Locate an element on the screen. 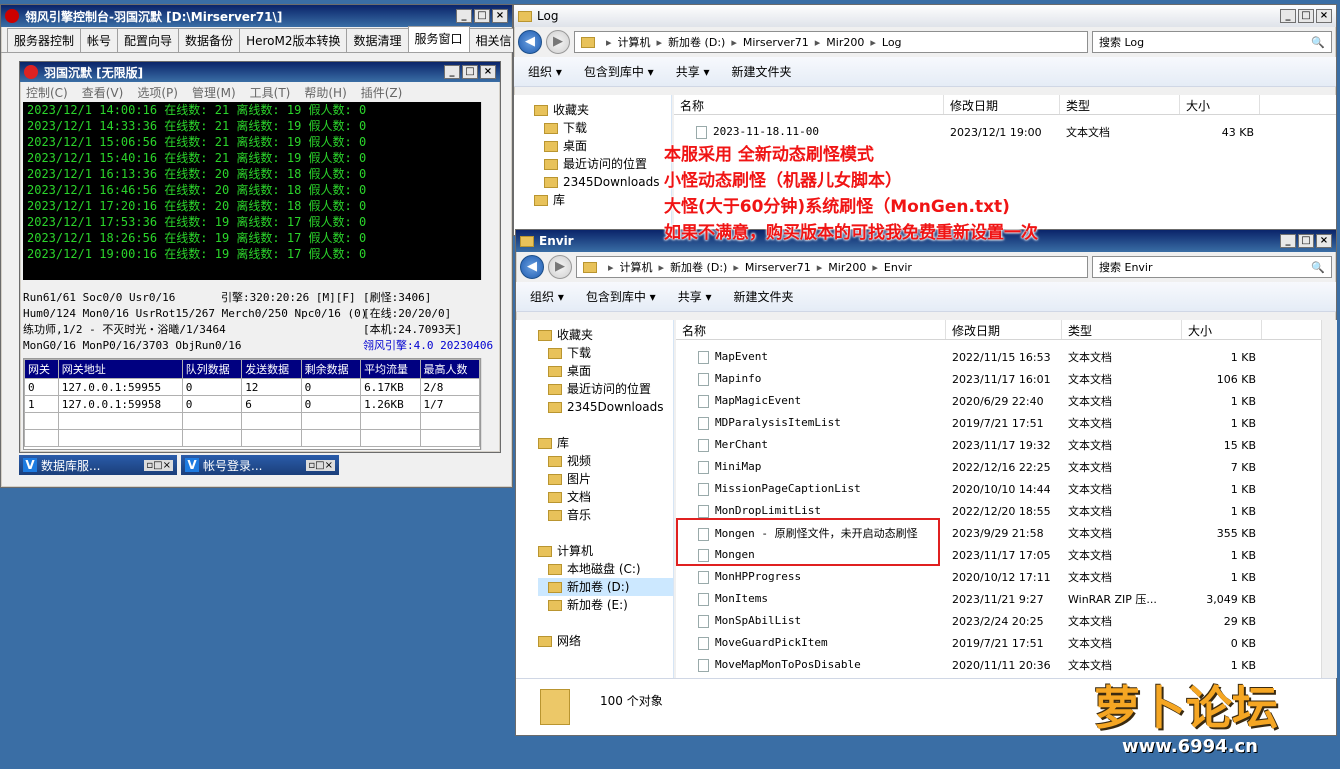 This screenshot has width=1340, height=769. file-row: MonSpAbilList 2023/2/24 20:25 文本文档 29 KB is located at coordinates (998, 621).